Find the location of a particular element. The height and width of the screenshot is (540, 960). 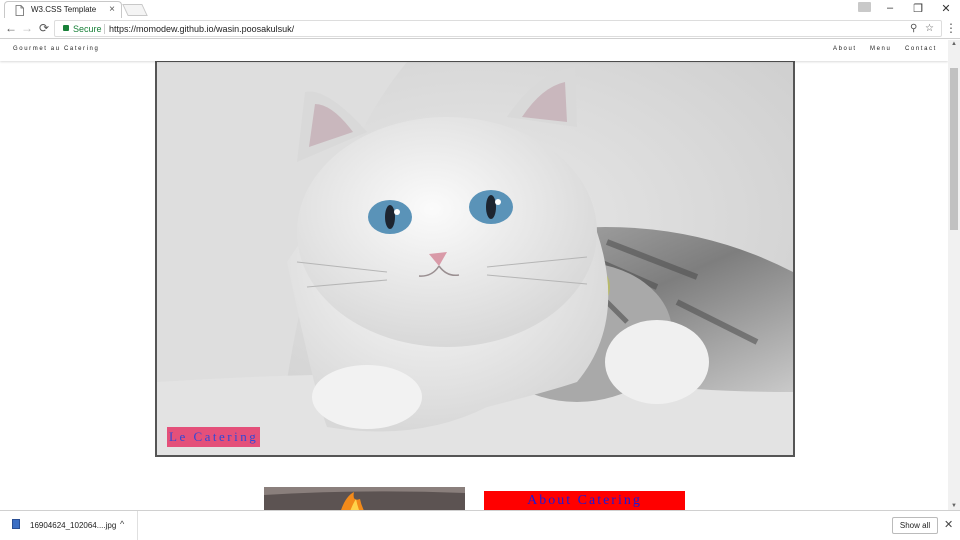

bookmark-star-icon: ☆ is located at coordinates (929, 28).